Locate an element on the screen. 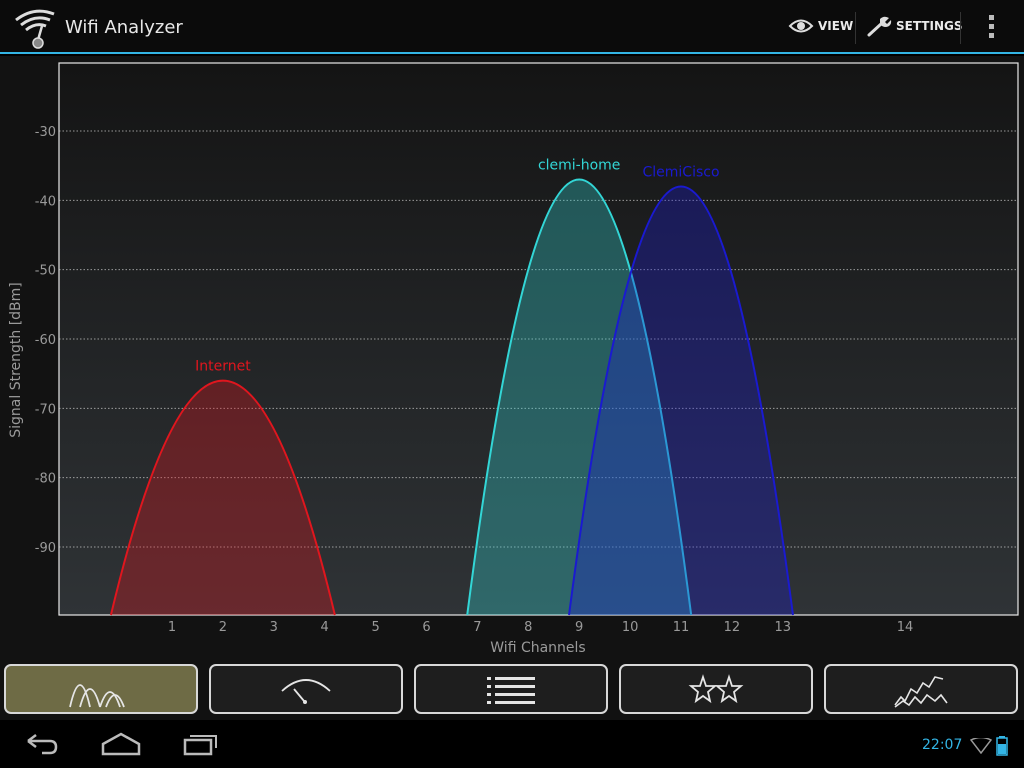 The image size is (1024, 768). y-tick-label: -50 is located at coordinates (45, 271).